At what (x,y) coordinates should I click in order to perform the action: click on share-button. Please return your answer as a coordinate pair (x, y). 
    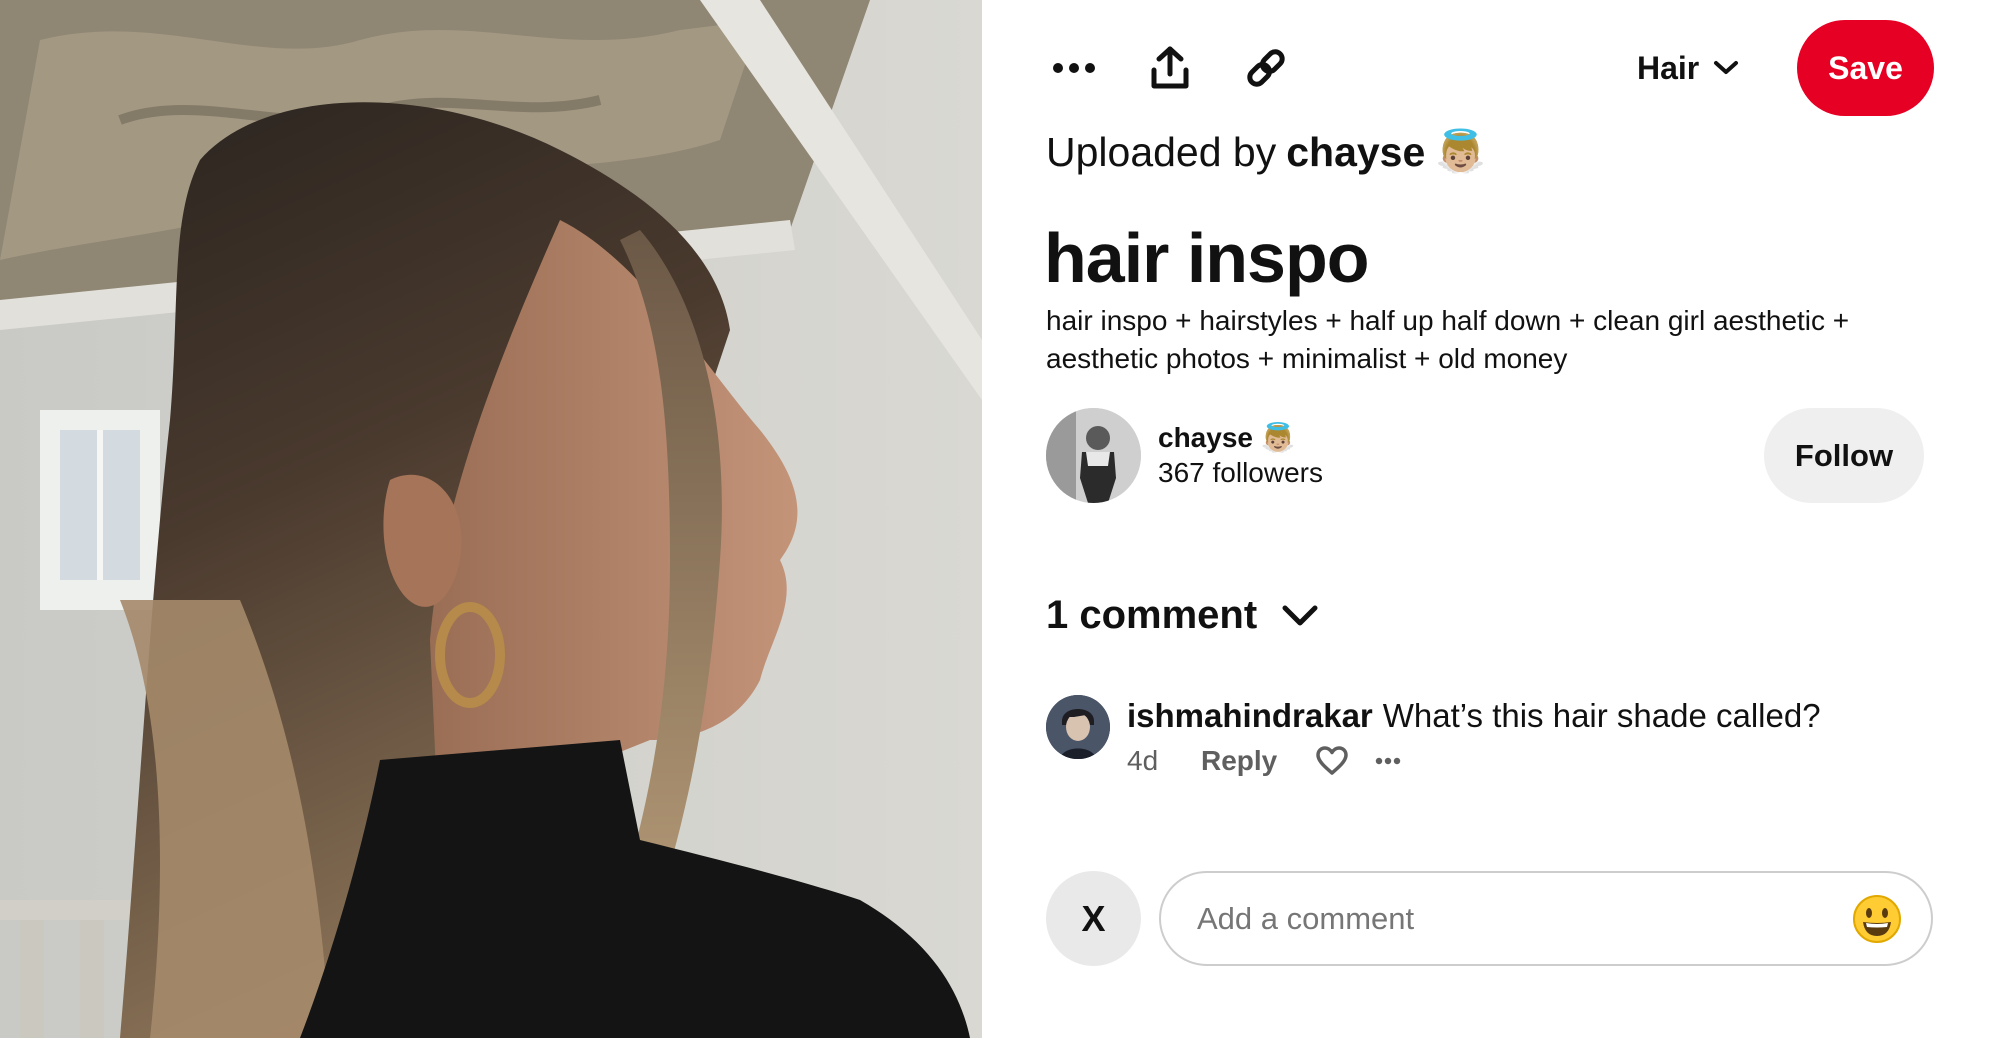
    Looking at the image, I should click on (1170, 68).